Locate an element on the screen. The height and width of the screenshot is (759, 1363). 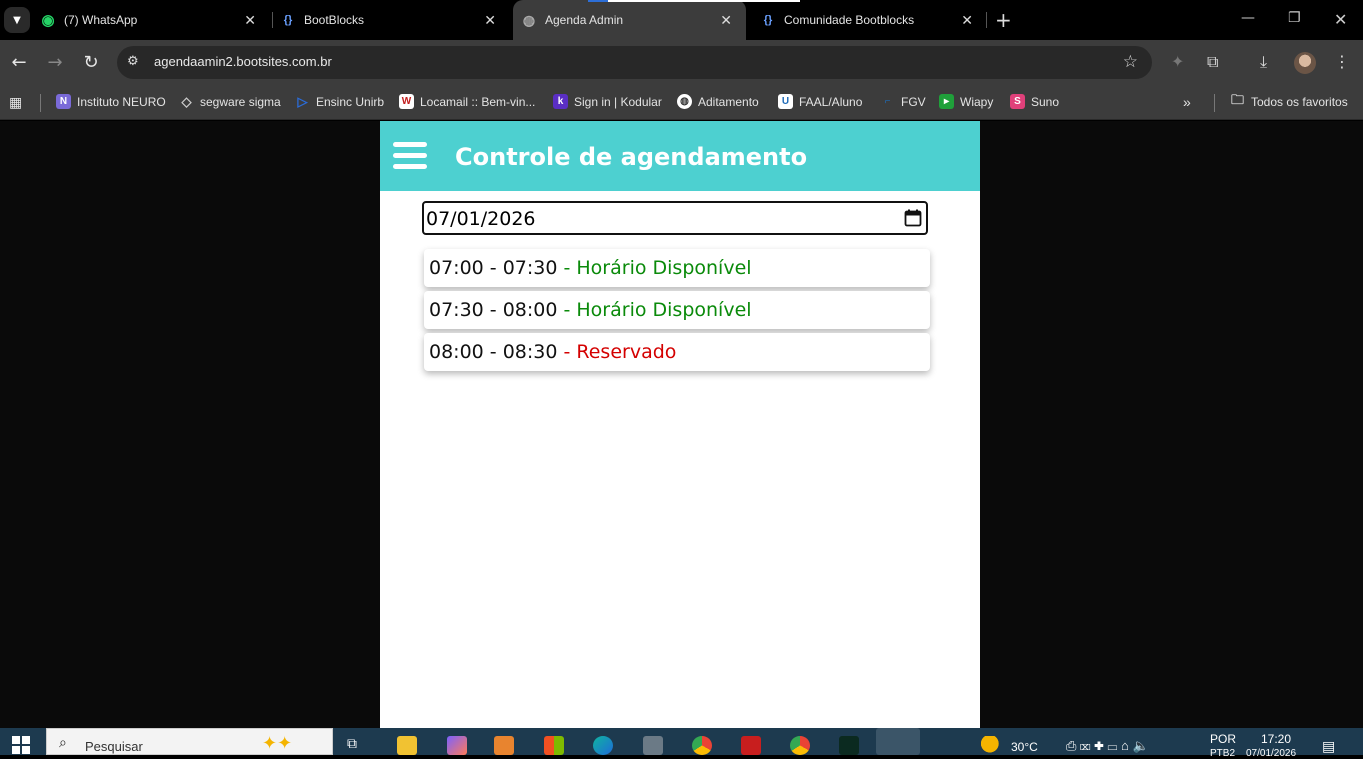
tab-comunidade: {} Comunidade Bootblocks ✕ is located at coordinates (869, 20).